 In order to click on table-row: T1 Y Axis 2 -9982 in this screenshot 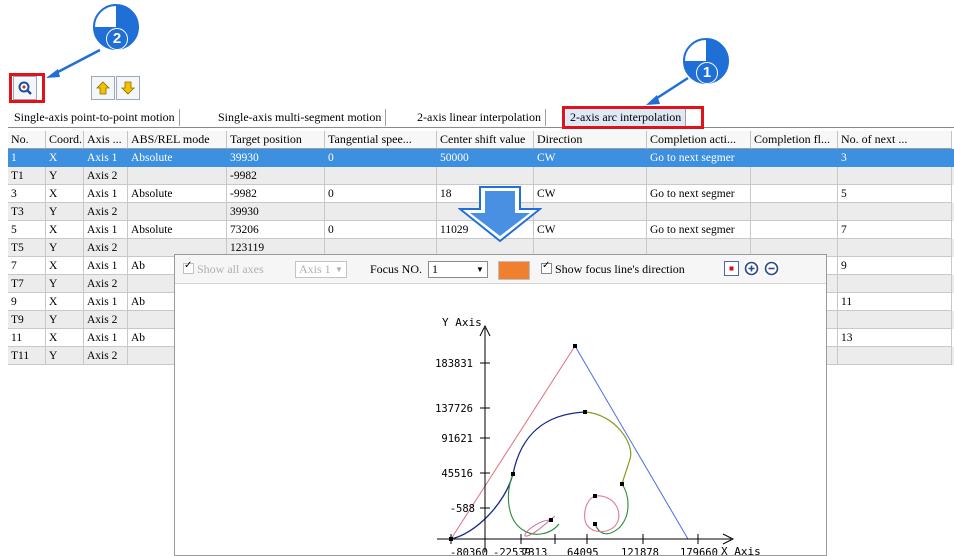, I will do `click(481, 176)`.